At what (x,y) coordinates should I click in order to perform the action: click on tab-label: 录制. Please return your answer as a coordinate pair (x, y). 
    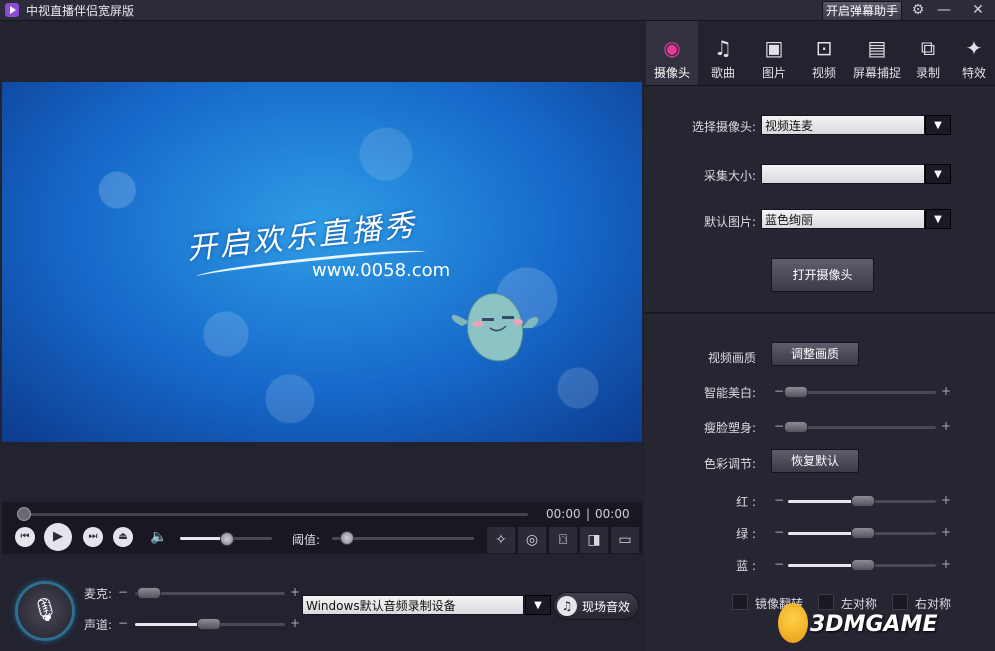
    Looking at the image, I should click on (927, 73).